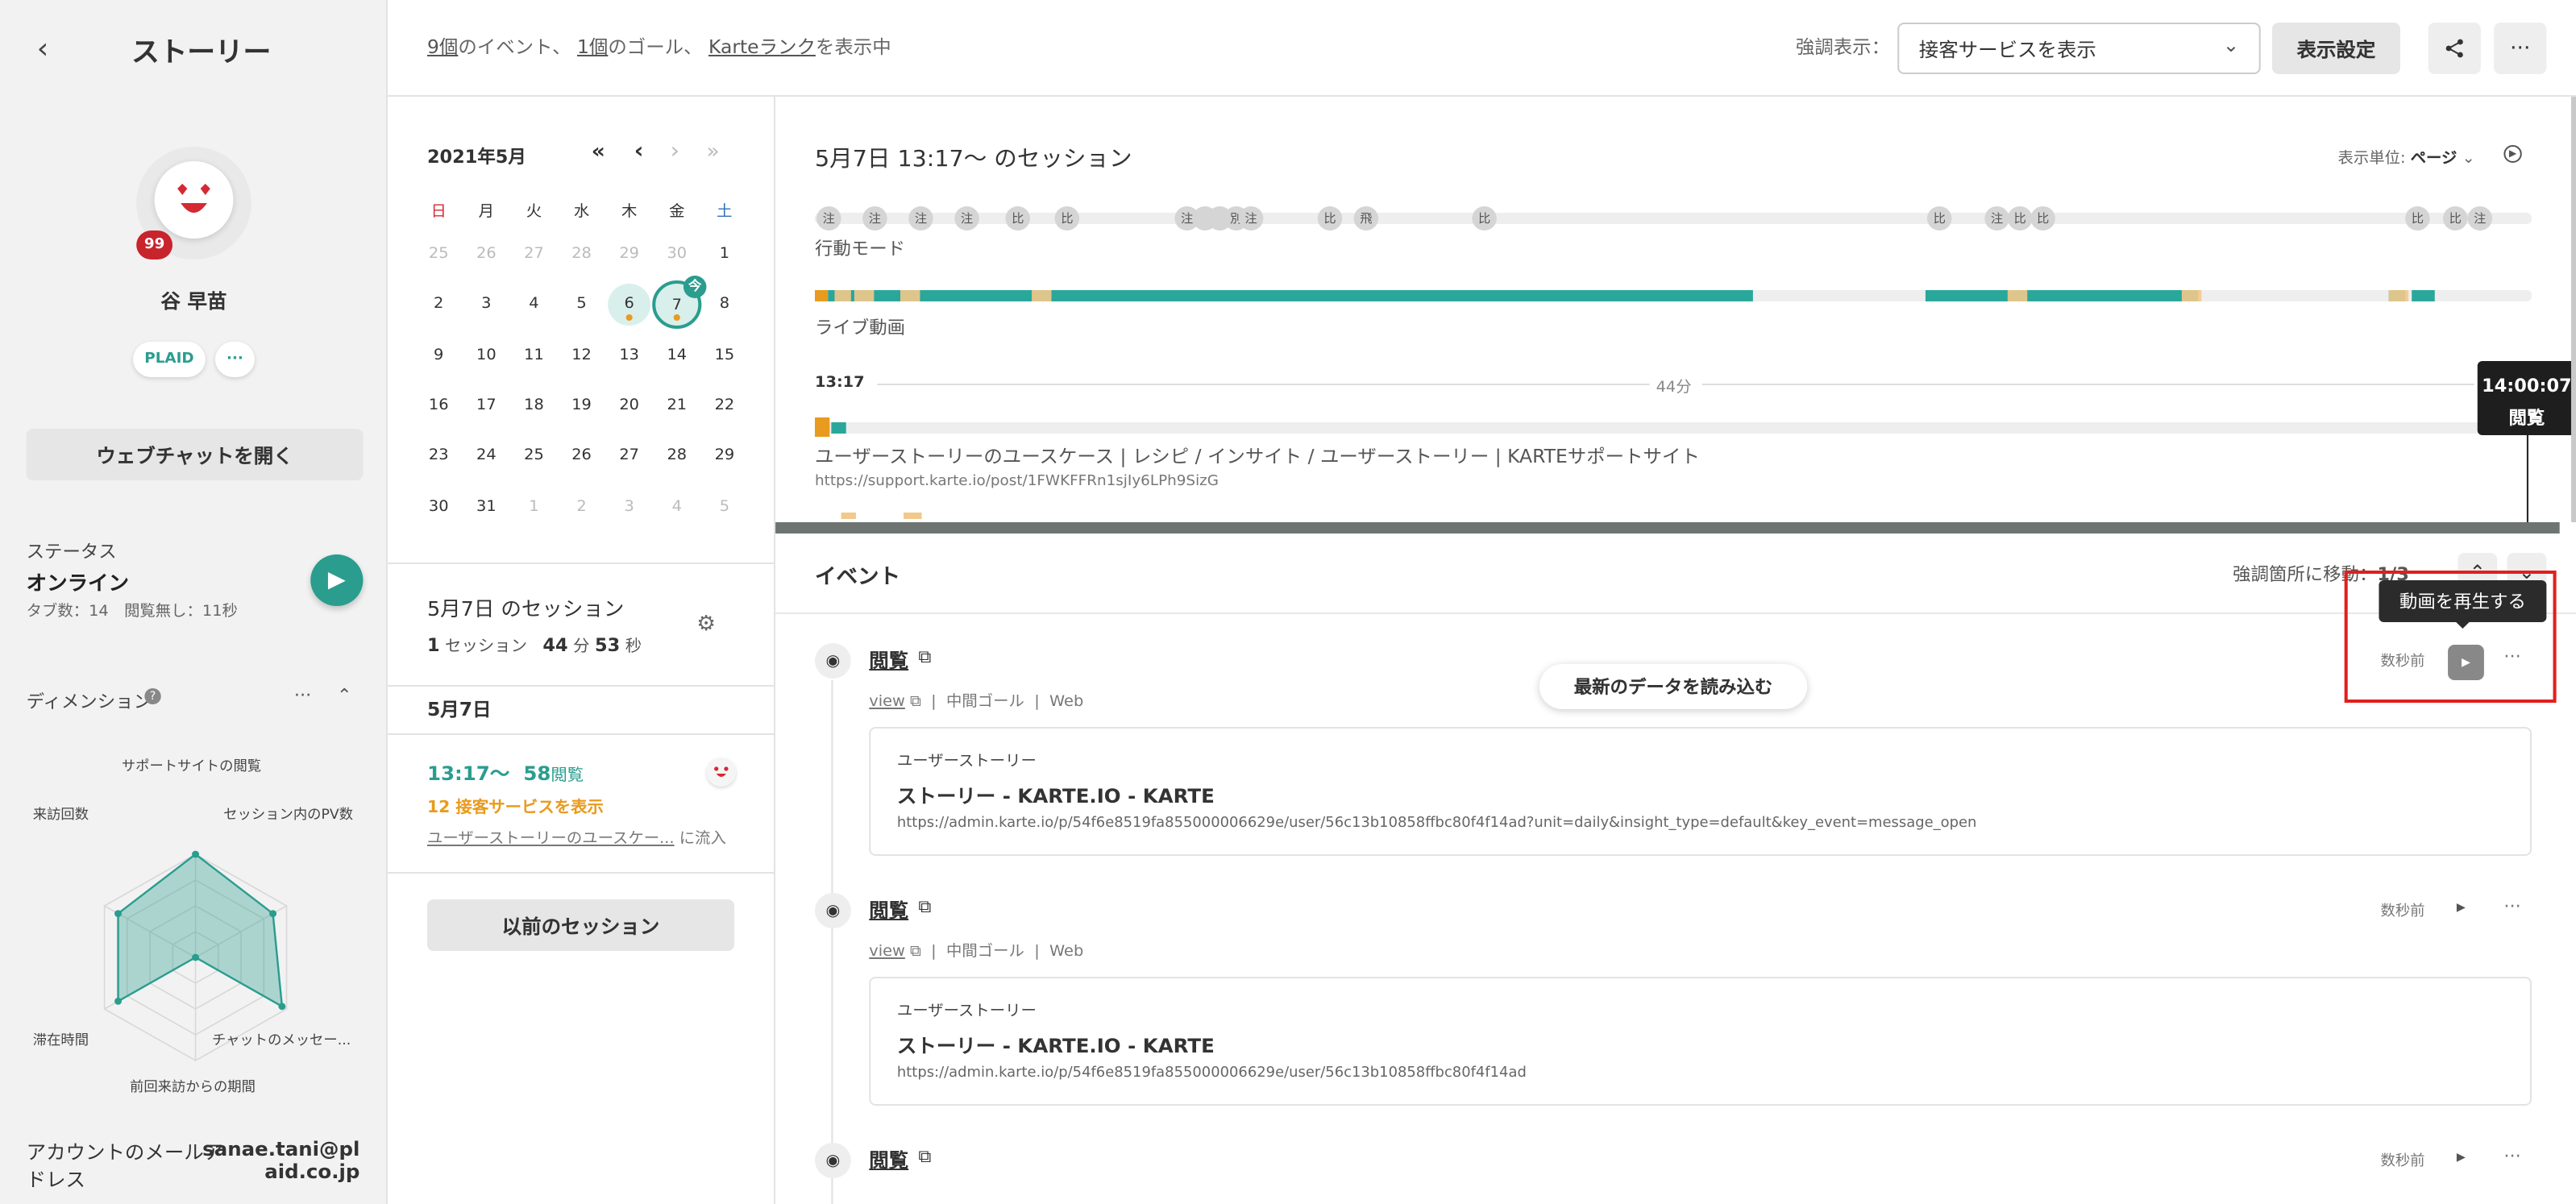 The height and width of the screenshot is (1204, 2576). Describe the element at coordinates (534, 405) in the screenshot. I see `calendar-day: 18` at that location.